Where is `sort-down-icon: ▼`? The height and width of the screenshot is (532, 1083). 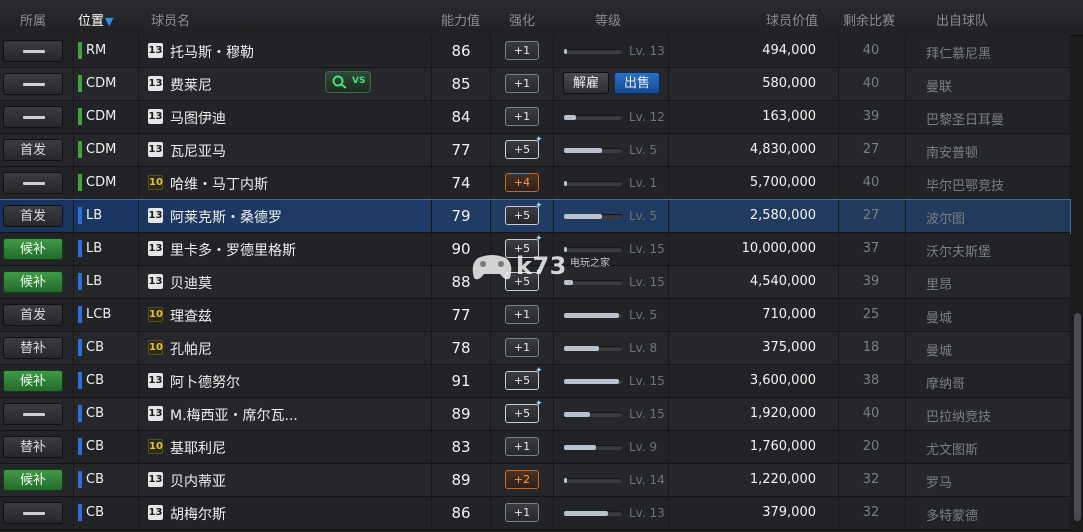 sort-down-icon: ▼ is located at coordinates (109, 21).